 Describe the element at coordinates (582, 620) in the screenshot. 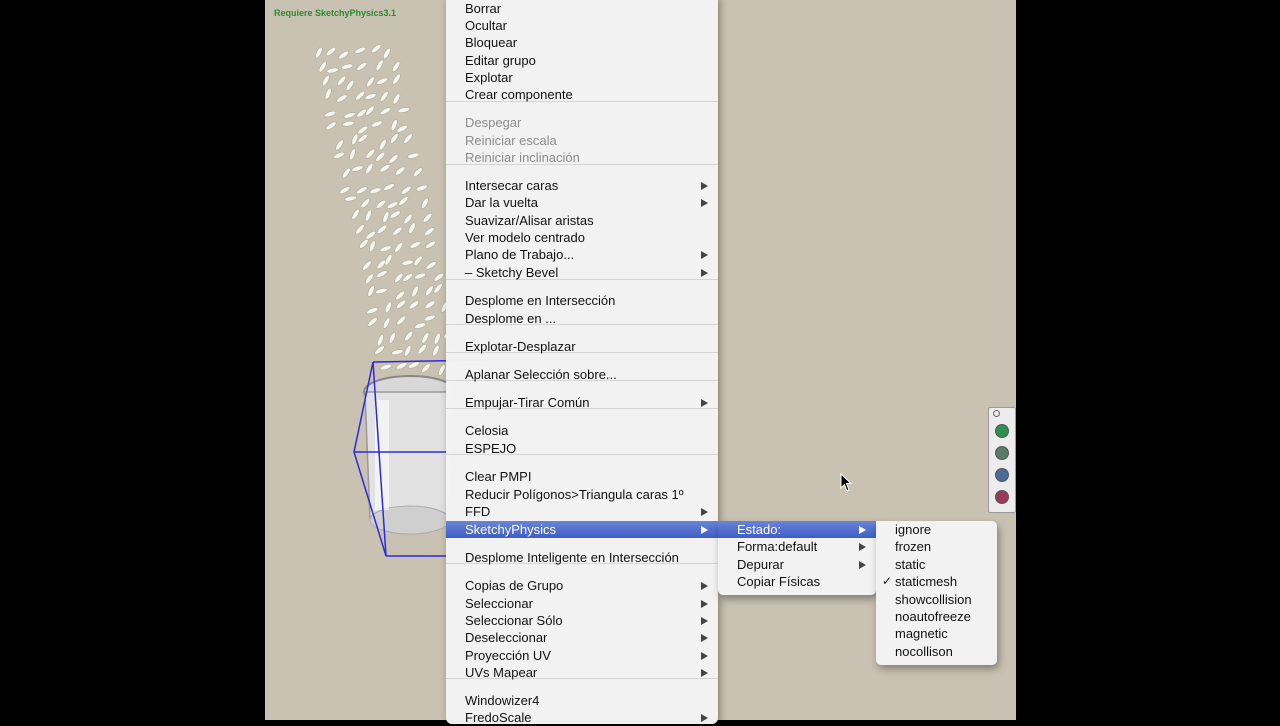

I see `menu-item-seleccionar-solo: Seleccionar Sólo` at that location.